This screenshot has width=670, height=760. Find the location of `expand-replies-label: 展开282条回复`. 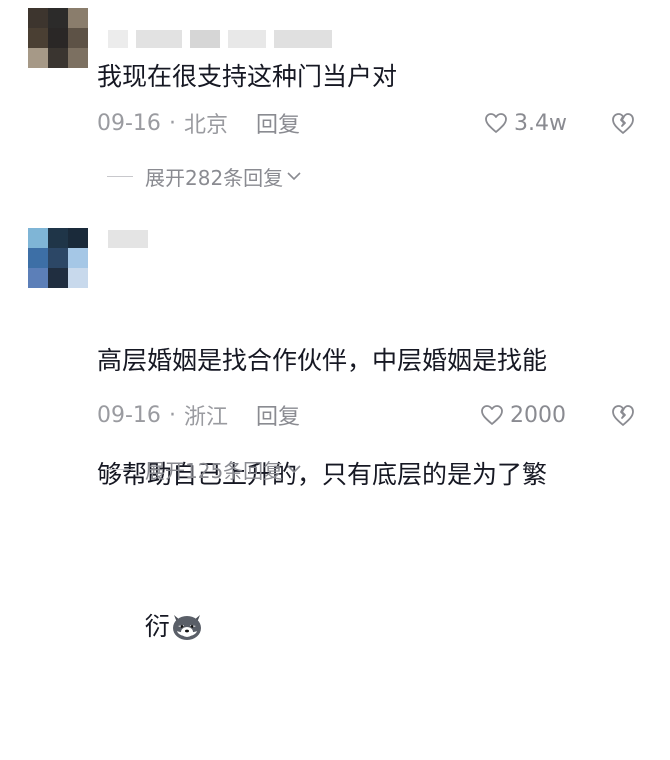

expand-replies-label: 展开282条回复 is located at coordinates (214, 177).